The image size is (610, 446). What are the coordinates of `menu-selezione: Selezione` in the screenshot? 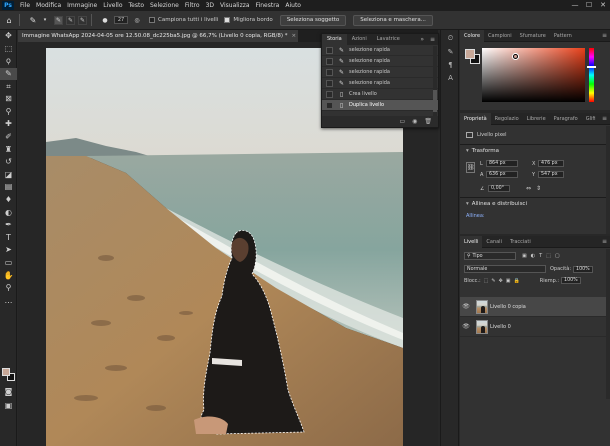 It's located at (164, 5).